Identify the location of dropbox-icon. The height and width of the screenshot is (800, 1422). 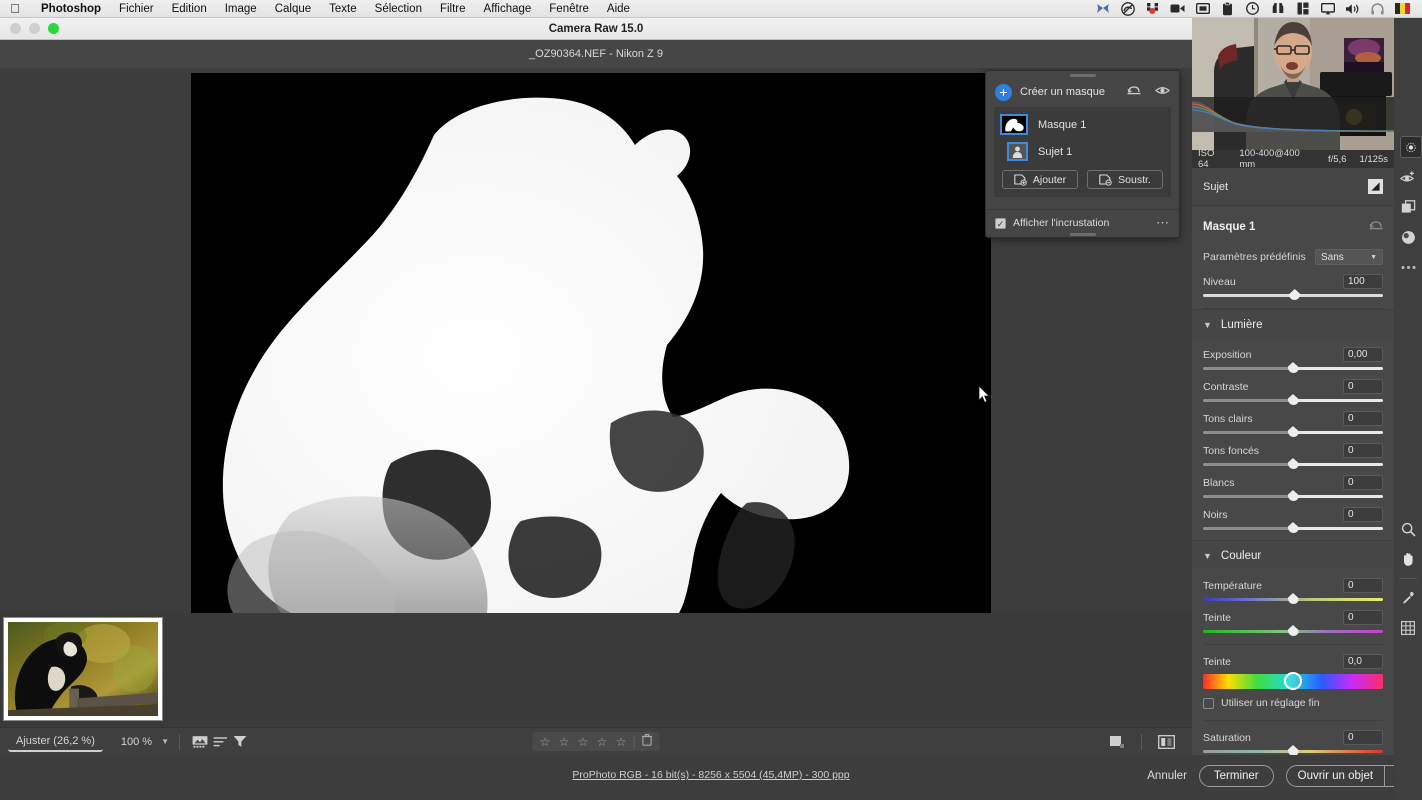
(1152, 8).